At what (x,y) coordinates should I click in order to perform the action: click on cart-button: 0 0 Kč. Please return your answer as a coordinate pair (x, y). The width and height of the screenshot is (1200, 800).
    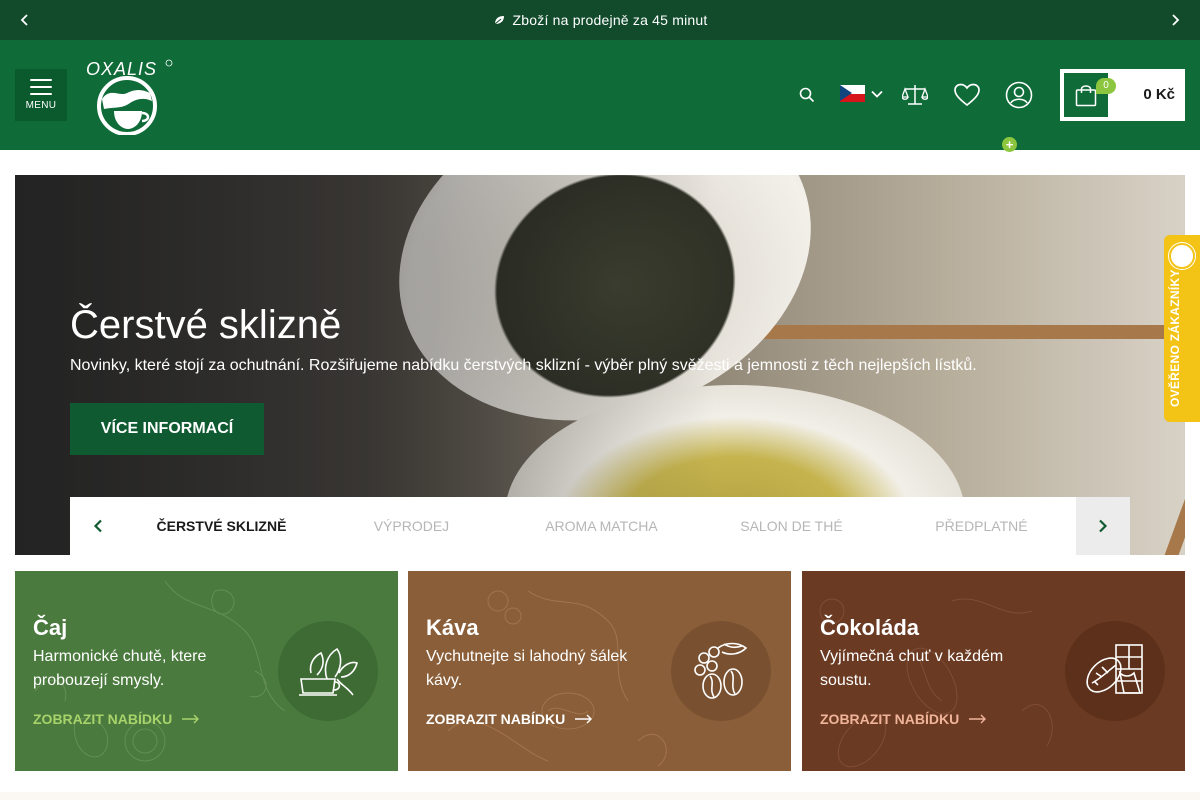
    Looking at the image, I should click on (1122, 95).